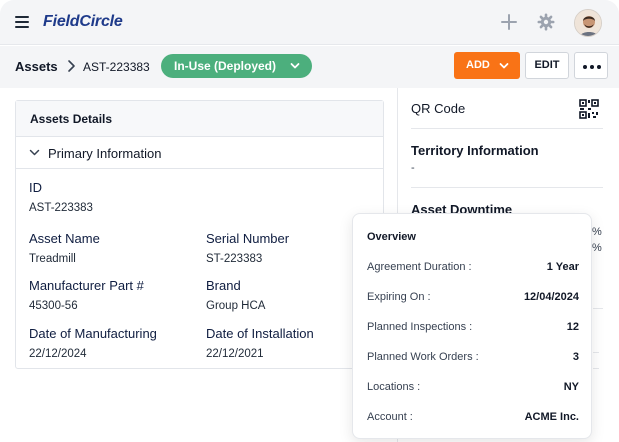  I want to click on overview-key: Planned Inspections :, so click(420, 327).